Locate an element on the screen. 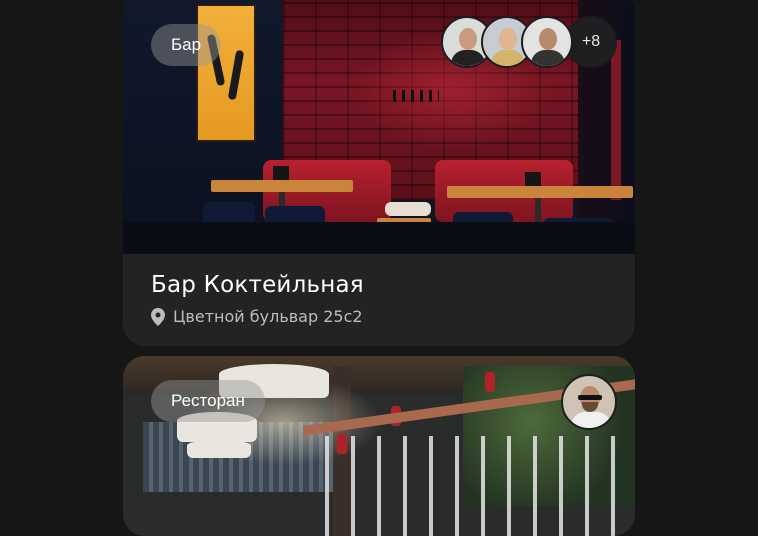 The image size is (758, 536). visitors-avatars: +8 is located at coordinates (529, 42).